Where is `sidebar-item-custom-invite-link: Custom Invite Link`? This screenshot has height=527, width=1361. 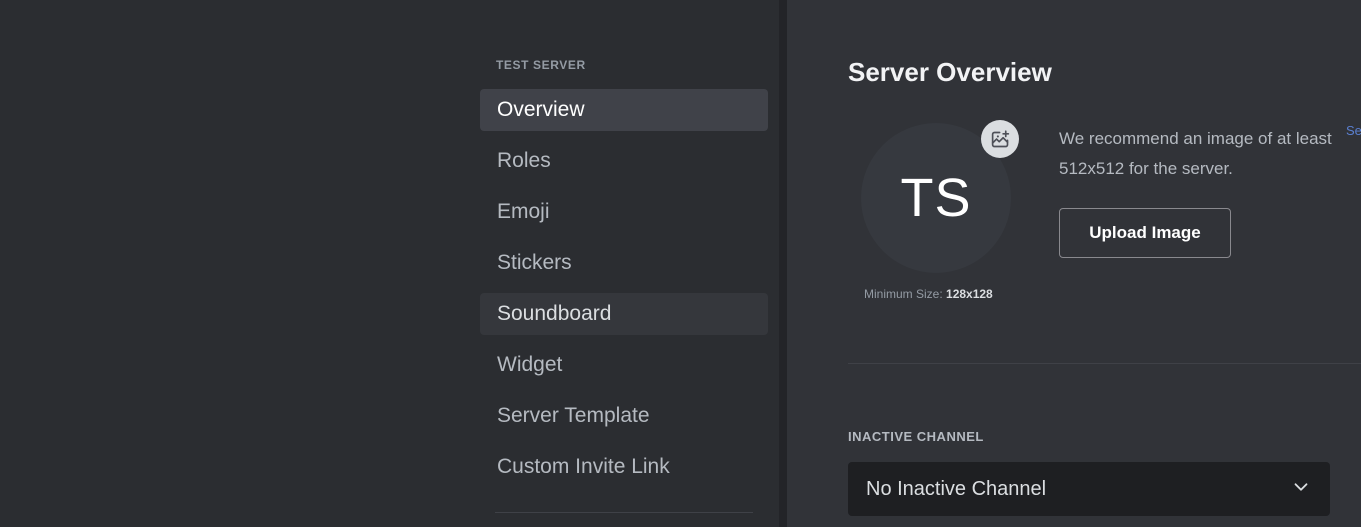
sidebar-item-custom-invite-link: Custom Invite Link is located at coordinates (624, 467).